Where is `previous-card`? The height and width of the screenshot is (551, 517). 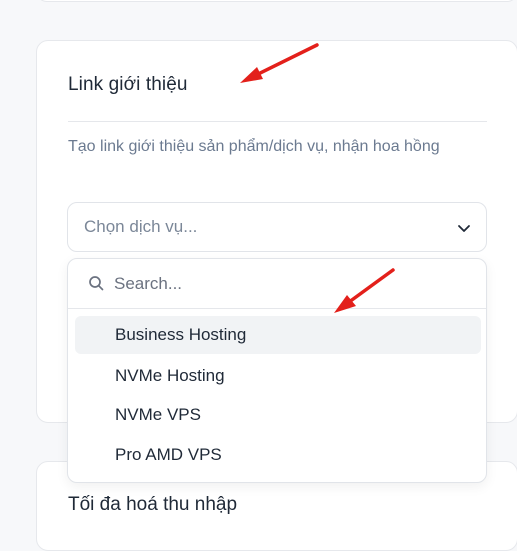 previous-card is located at coordinates (276, 1).